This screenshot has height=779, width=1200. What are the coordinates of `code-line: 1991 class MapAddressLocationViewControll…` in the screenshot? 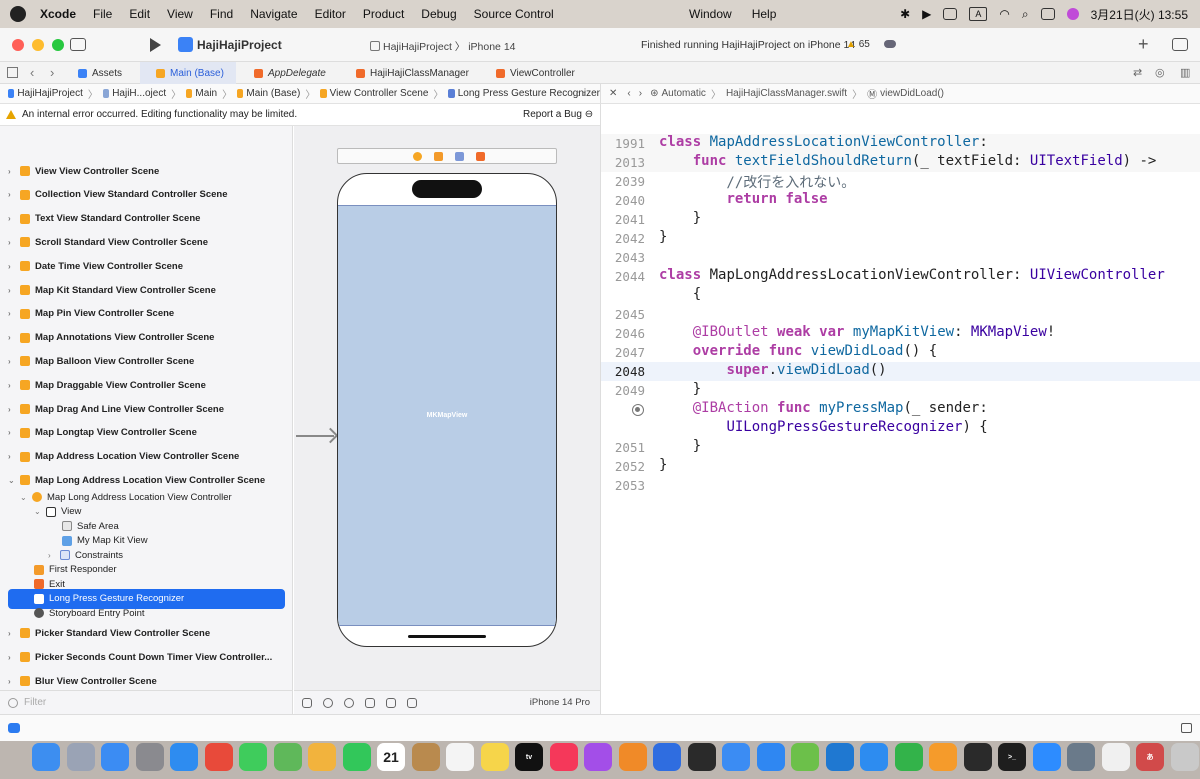 It's located at (900, 143).